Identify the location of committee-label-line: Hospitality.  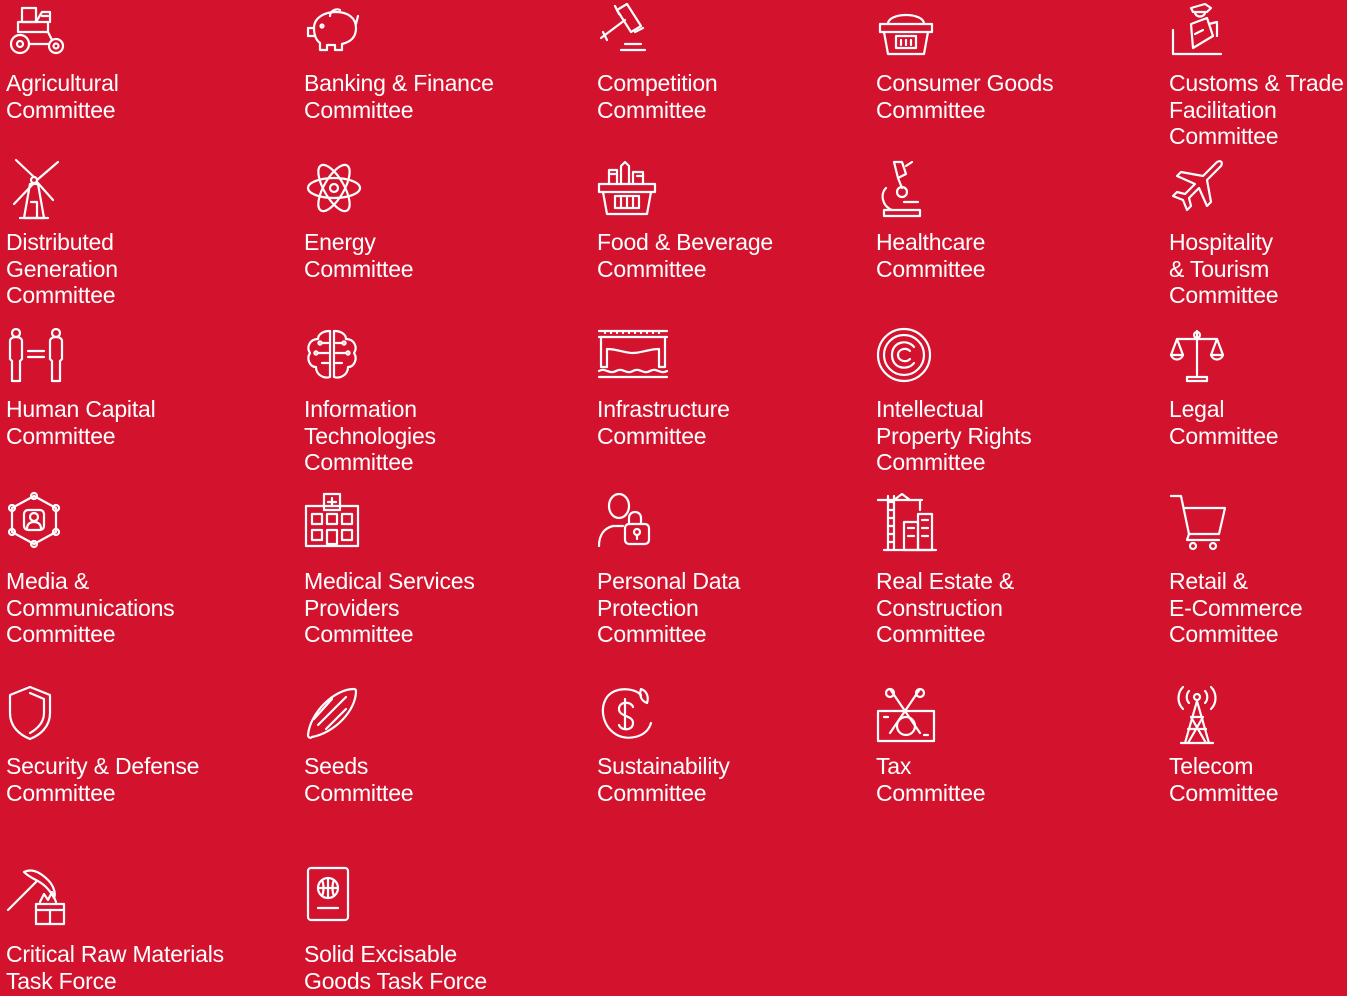
(1221, 242).